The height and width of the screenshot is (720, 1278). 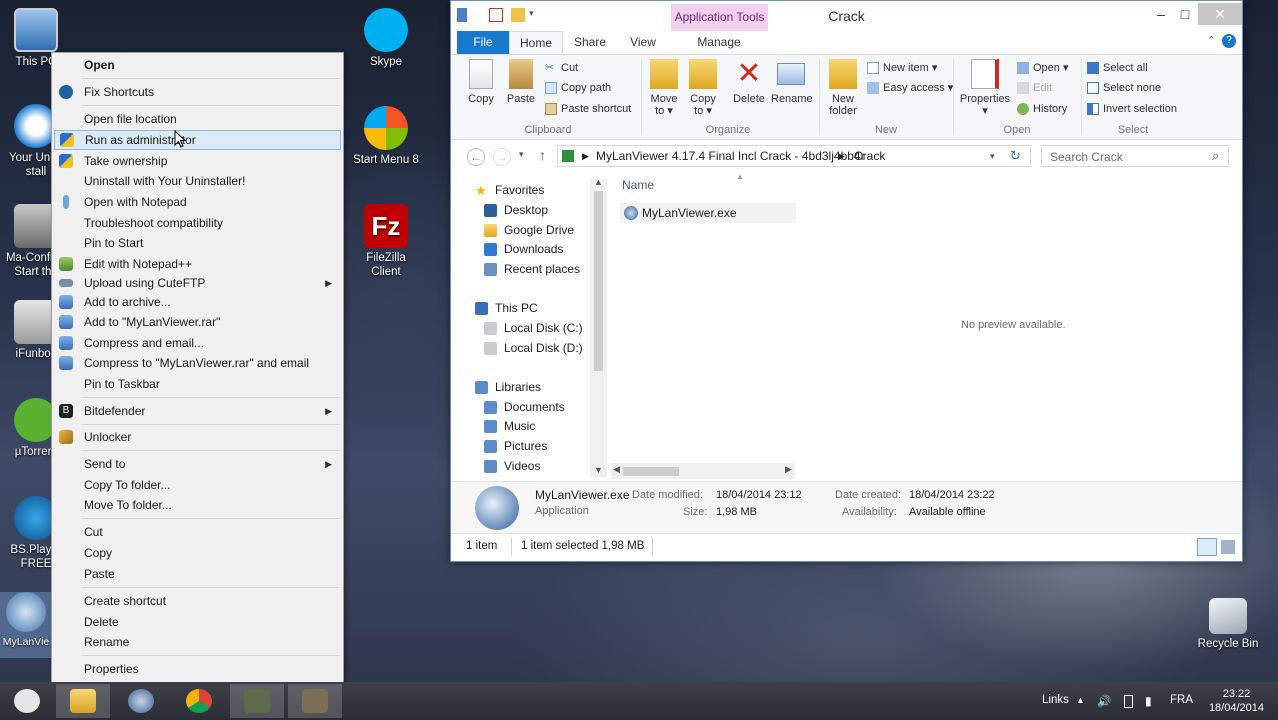 I want to click on help-icon: ?, so click(x=1229, y=41).